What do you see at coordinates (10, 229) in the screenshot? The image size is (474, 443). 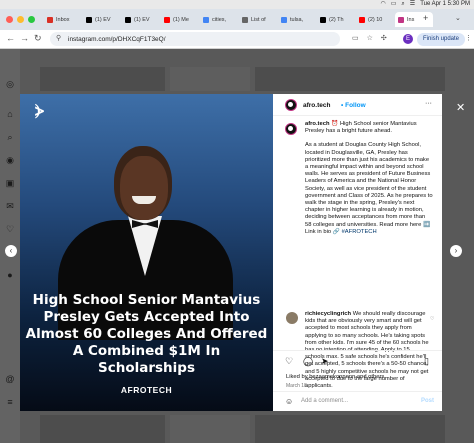 I see `notifications-icon: ♡` at bounding box center [10, 229].